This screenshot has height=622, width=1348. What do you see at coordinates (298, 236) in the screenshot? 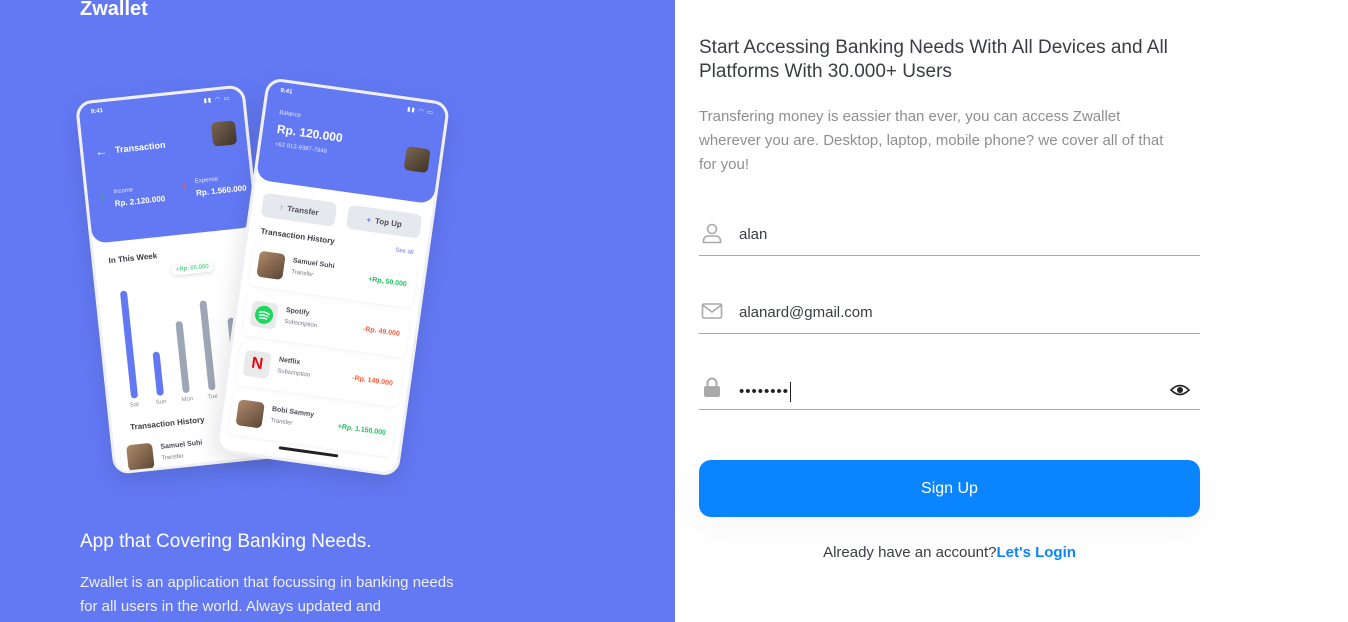
I see `history-label: Transaction History` at bounding box center [298, 236].